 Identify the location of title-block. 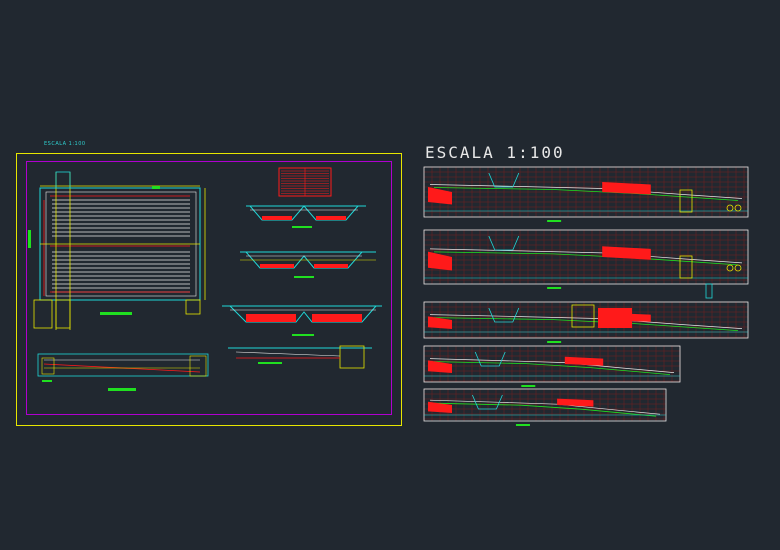
(305, 182).